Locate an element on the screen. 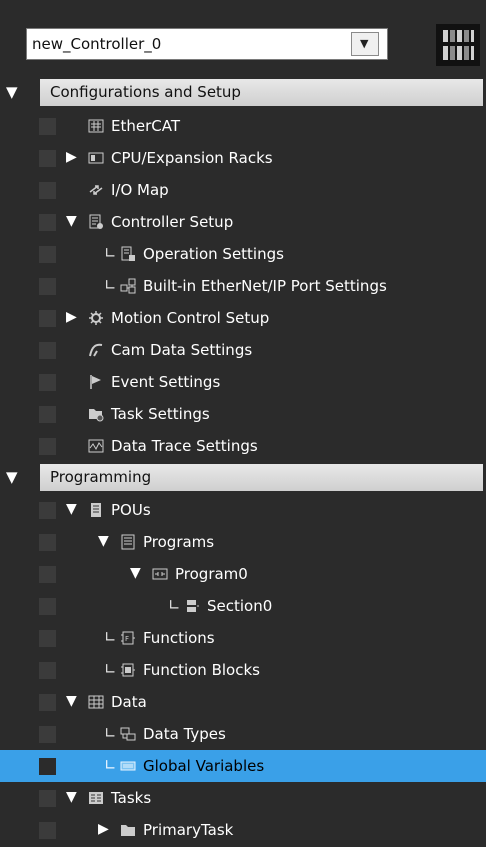 Image resolution: width=486 pixels, height=847 pixels. pou-icon is located at coordinates (96, 510).